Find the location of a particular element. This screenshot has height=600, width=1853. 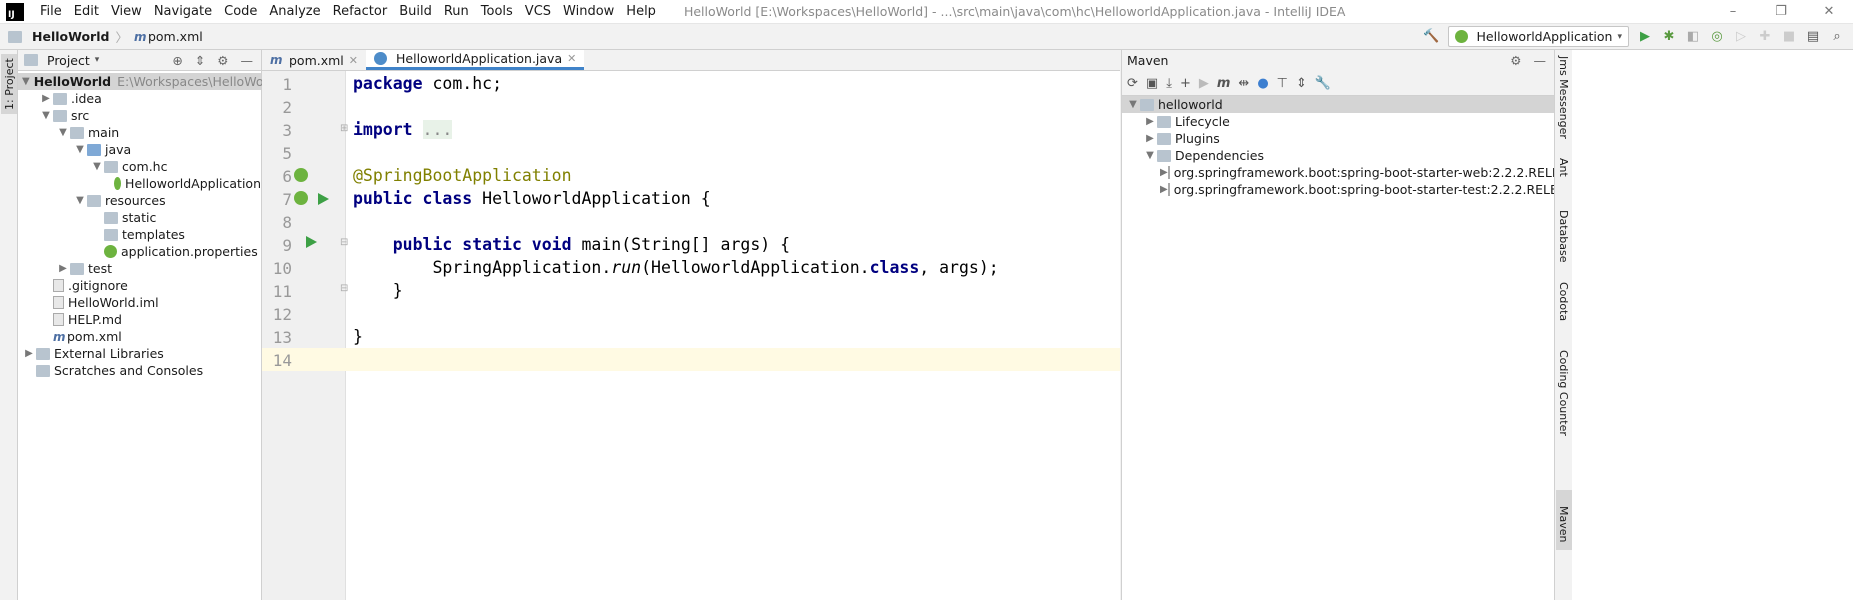

minimize-button: – is located at coordinates (1733, 12).